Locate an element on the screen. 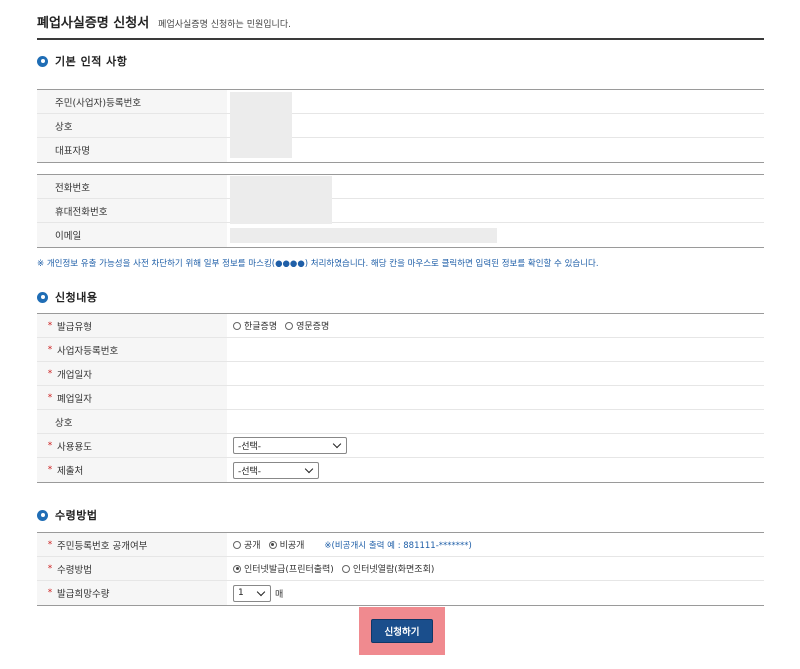  label-purpose: * 사용용도 is located at coordinates (132, 445).